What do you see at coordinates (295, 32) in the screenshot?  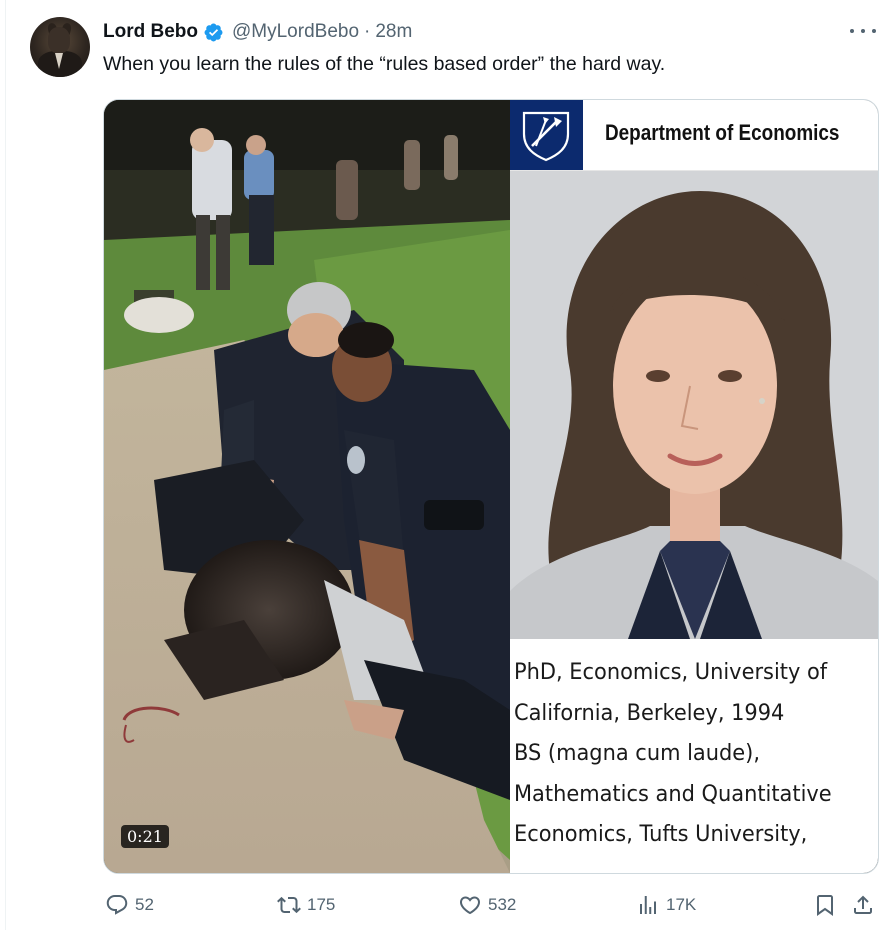 I see `author-handle: @MyLordBebo` at bounding box center [295, 32].